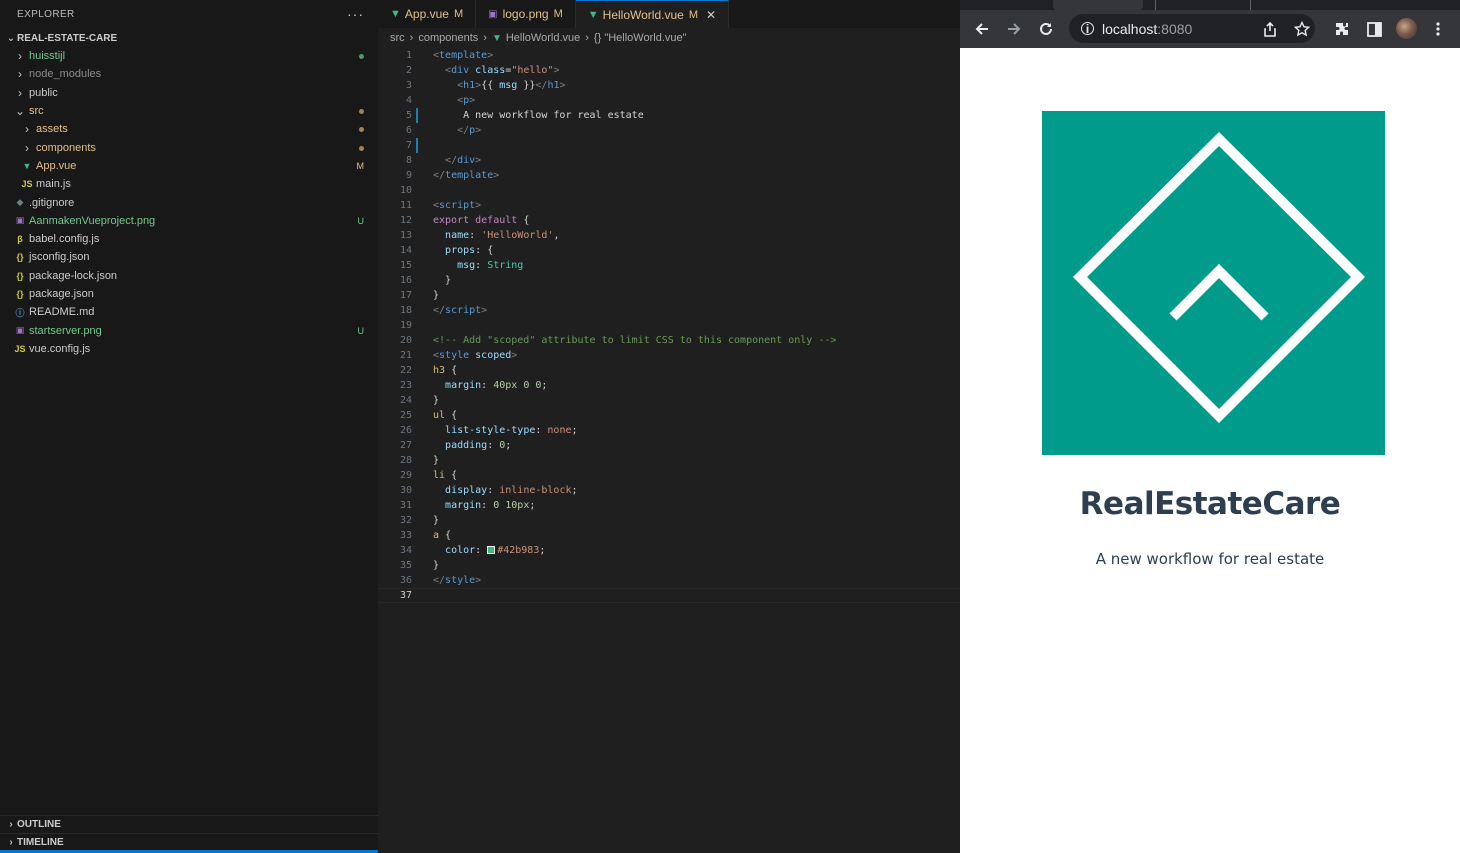  What do you see at coordinates (189, 166) in the screenshot?
I see `tree-item: ▼ App.vue M` at bounding box center [189, 166].